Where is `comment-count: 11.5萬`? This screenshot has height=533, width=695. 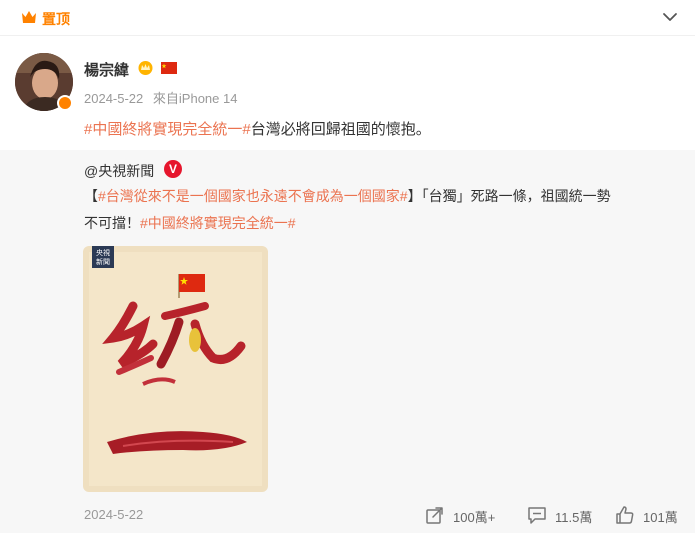 comment-count: 11.5萬 is located at coordinates (574, 517).